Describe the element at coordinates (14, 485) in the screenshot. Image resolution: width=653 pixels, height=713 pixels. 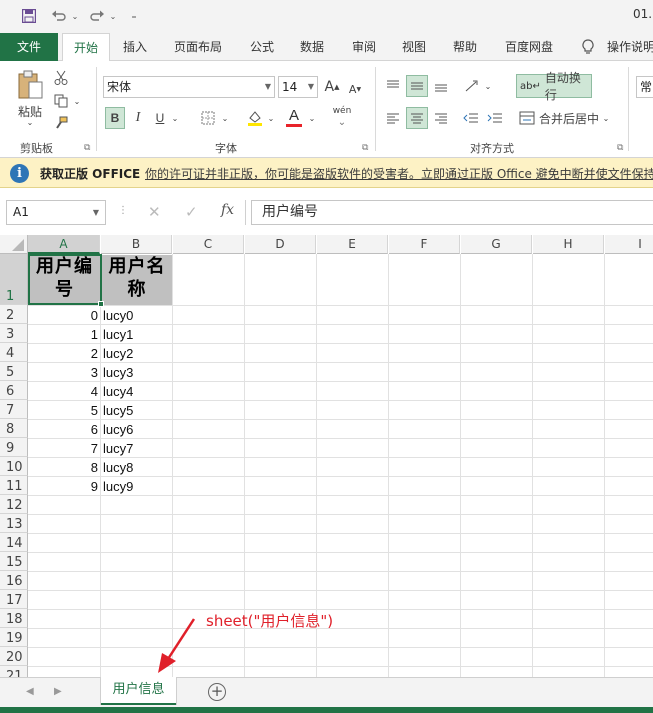
I see `row-header-11: 11` at that location.